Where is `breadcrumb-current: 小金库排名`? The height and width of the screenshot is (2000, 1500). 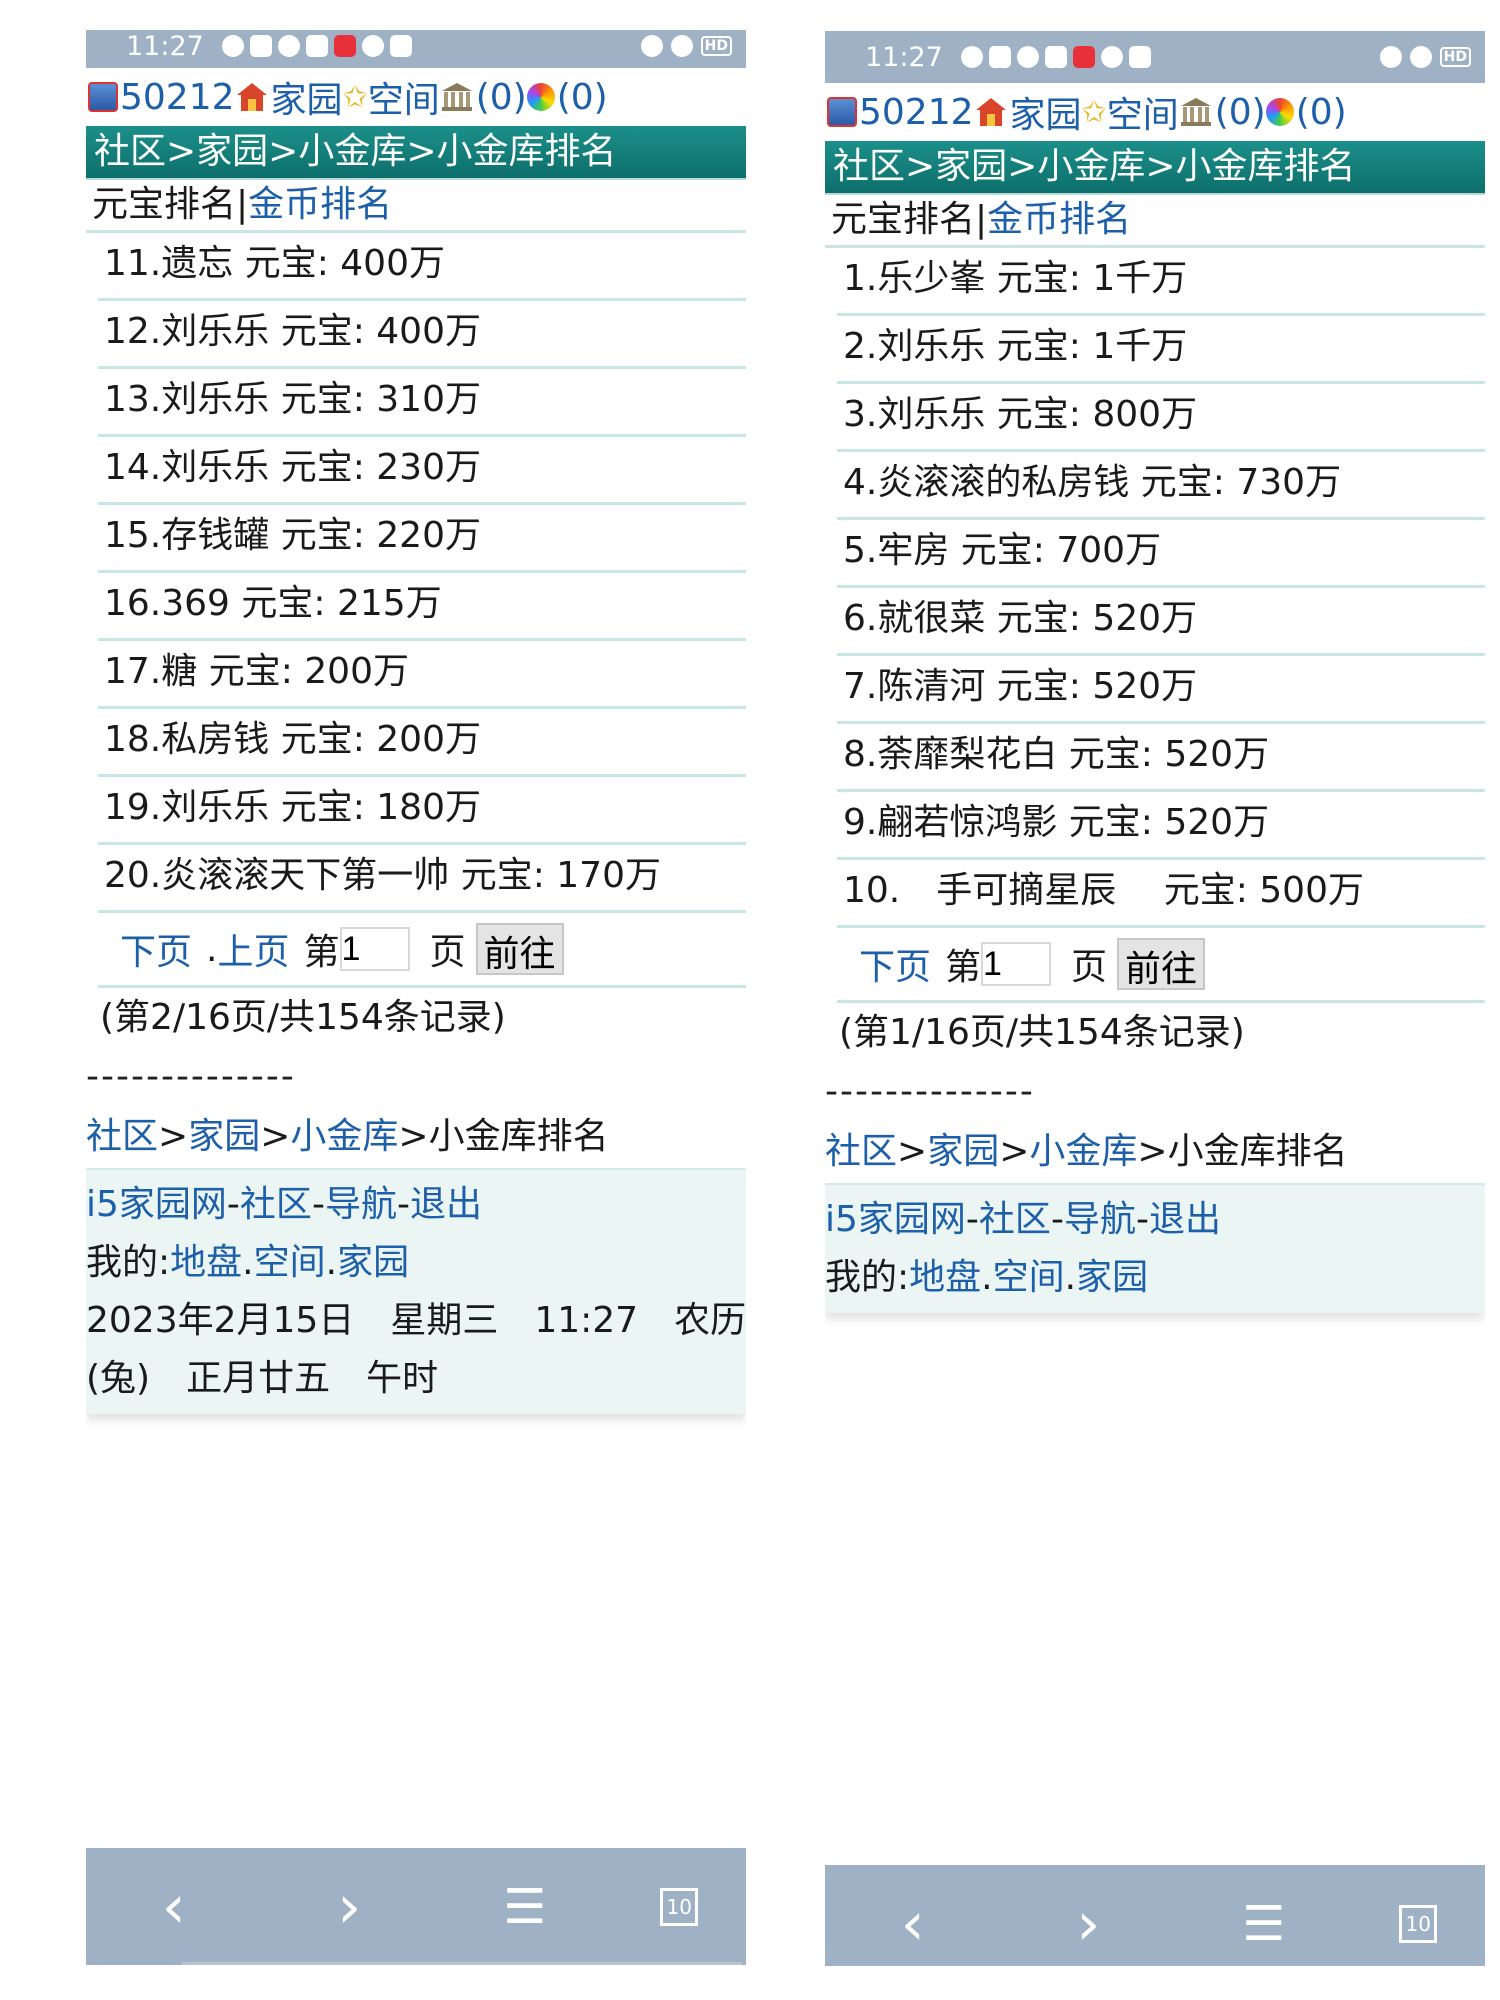
breadcrumb-current: 小金库排名 is located at coordinates (518, 1136).